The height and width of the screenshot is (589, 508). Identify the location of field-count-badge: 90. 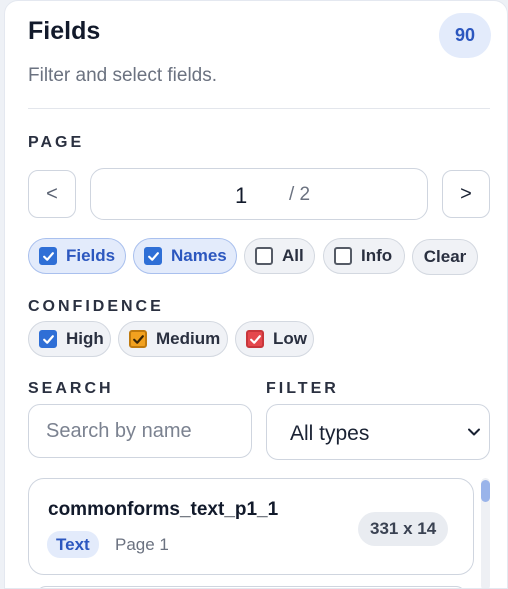
(465, 35).